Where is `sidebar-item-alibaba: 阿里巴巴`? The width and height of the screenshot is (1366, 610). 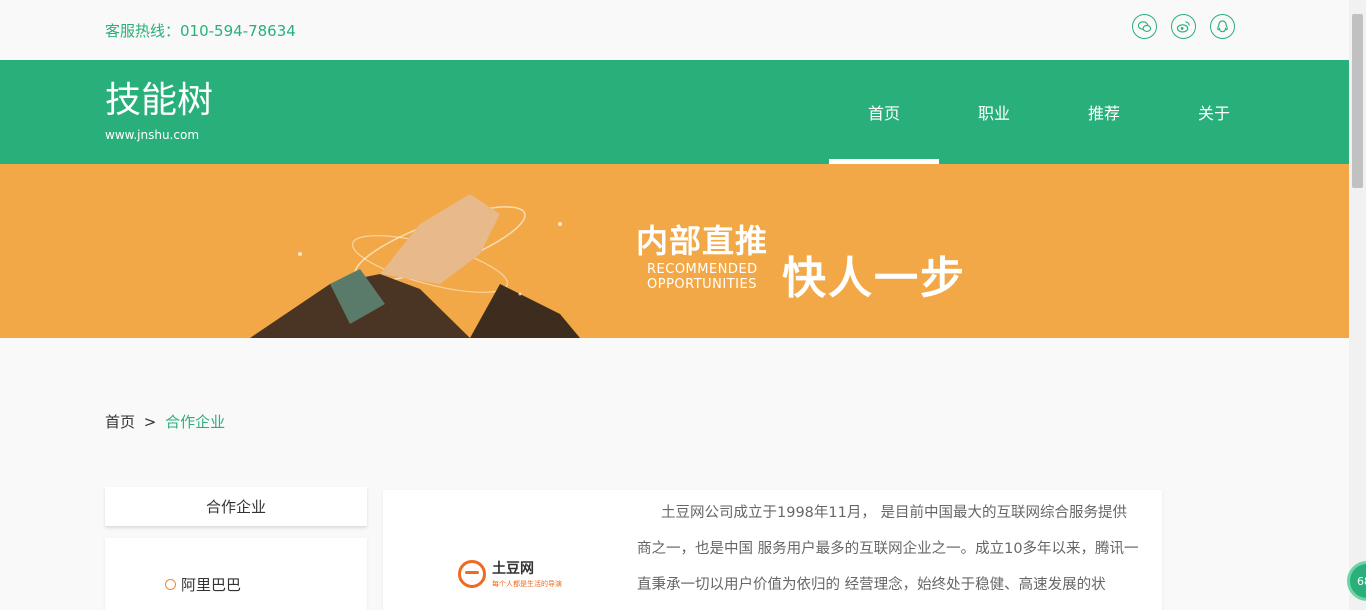 sidebar-item-alibaba: 阿里巴巴 is located at coordinates (203, 584).